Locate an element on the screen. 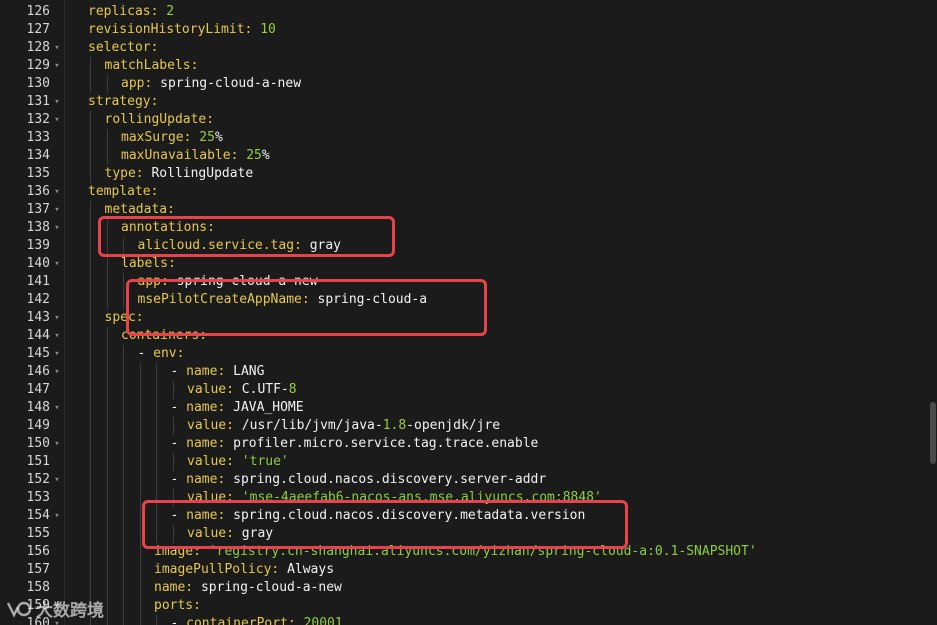 The width and height of the screenshot is (937, 625). code-token: 'true' is located at coordinates (265, 461).